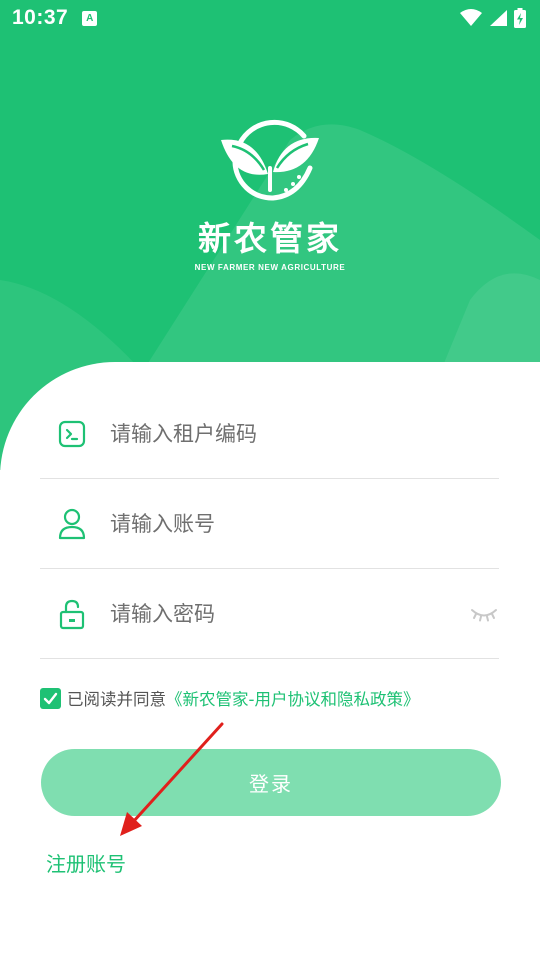 The height and width of the screenshot is (960, 540). I want to click on tenant-code-field, so click(269, 434).